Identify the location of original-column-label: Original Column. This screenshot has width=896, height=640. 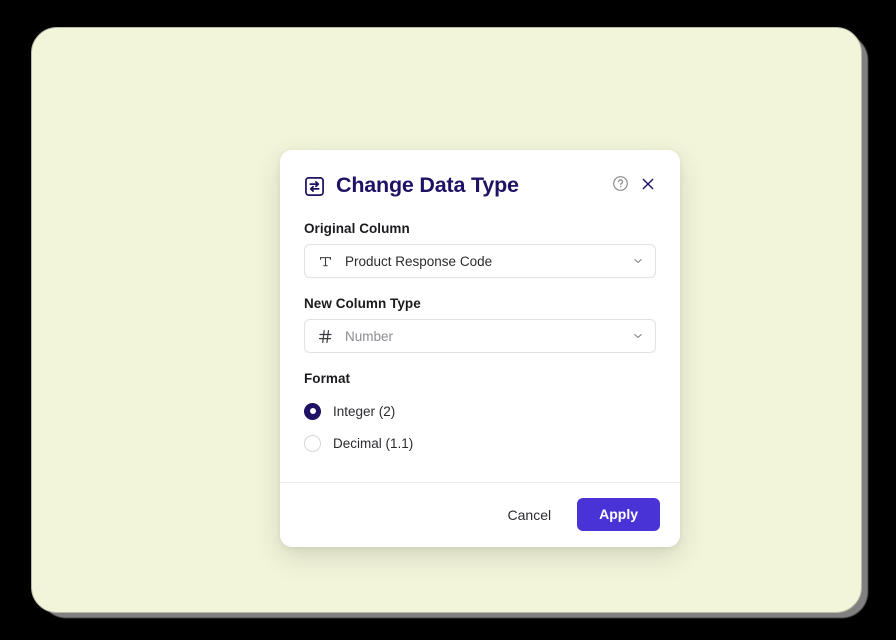
(357, 228).